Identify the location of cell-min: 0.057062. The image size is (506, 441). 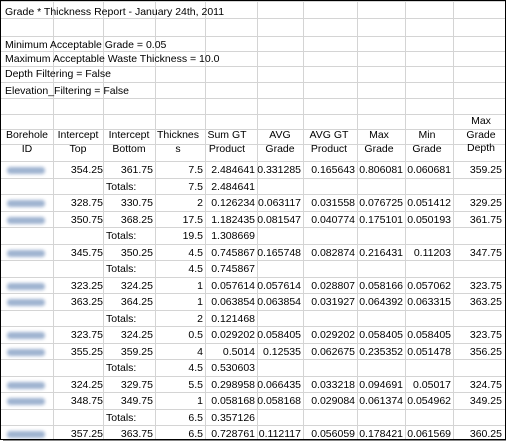
(429, 285).